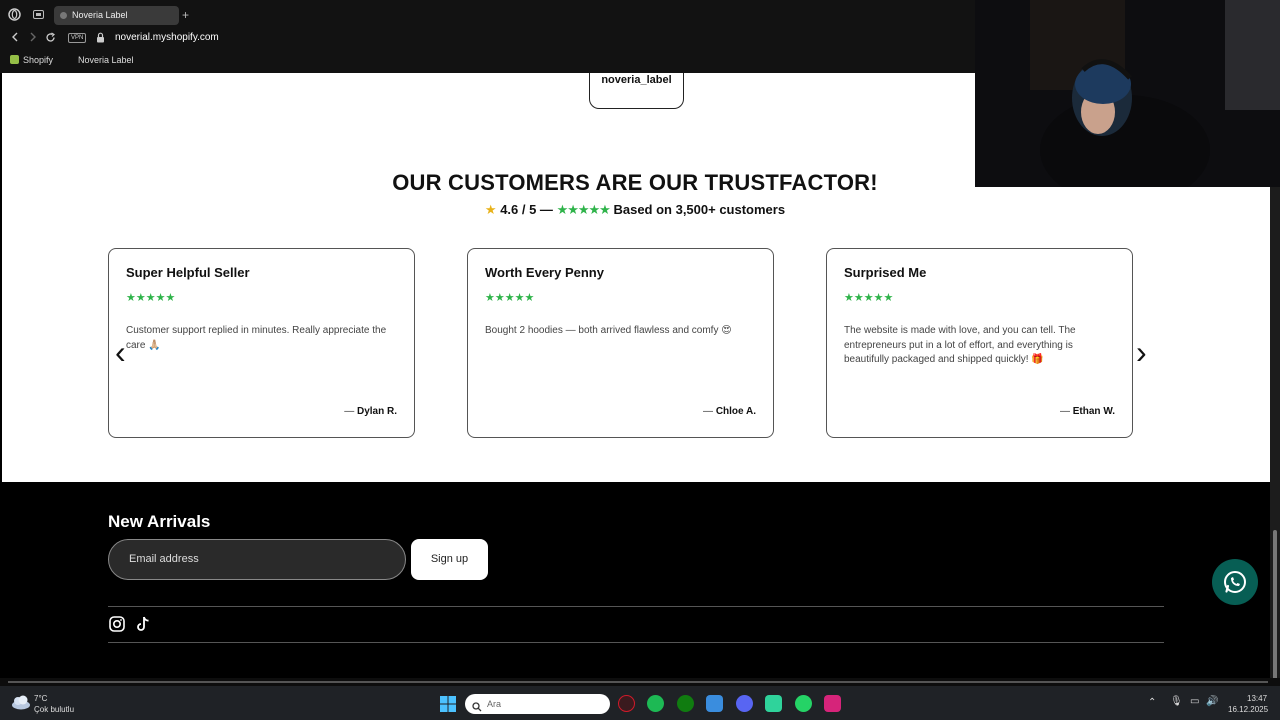 The height and width of the screenshot is (720, 1280). I want to click on whatsapp-chat-button, so click(1235, 582).